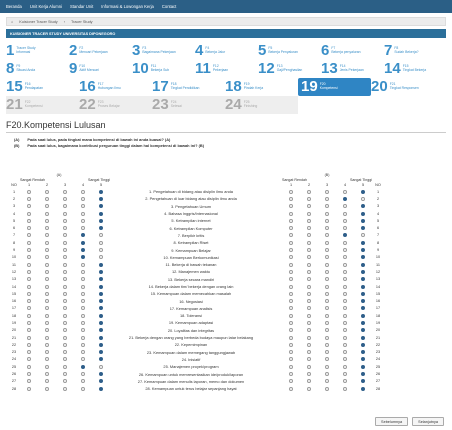  Describe the element at coordinates (81, 6) in the screenshot. I see `nav-item: Standar Unit` at that location.